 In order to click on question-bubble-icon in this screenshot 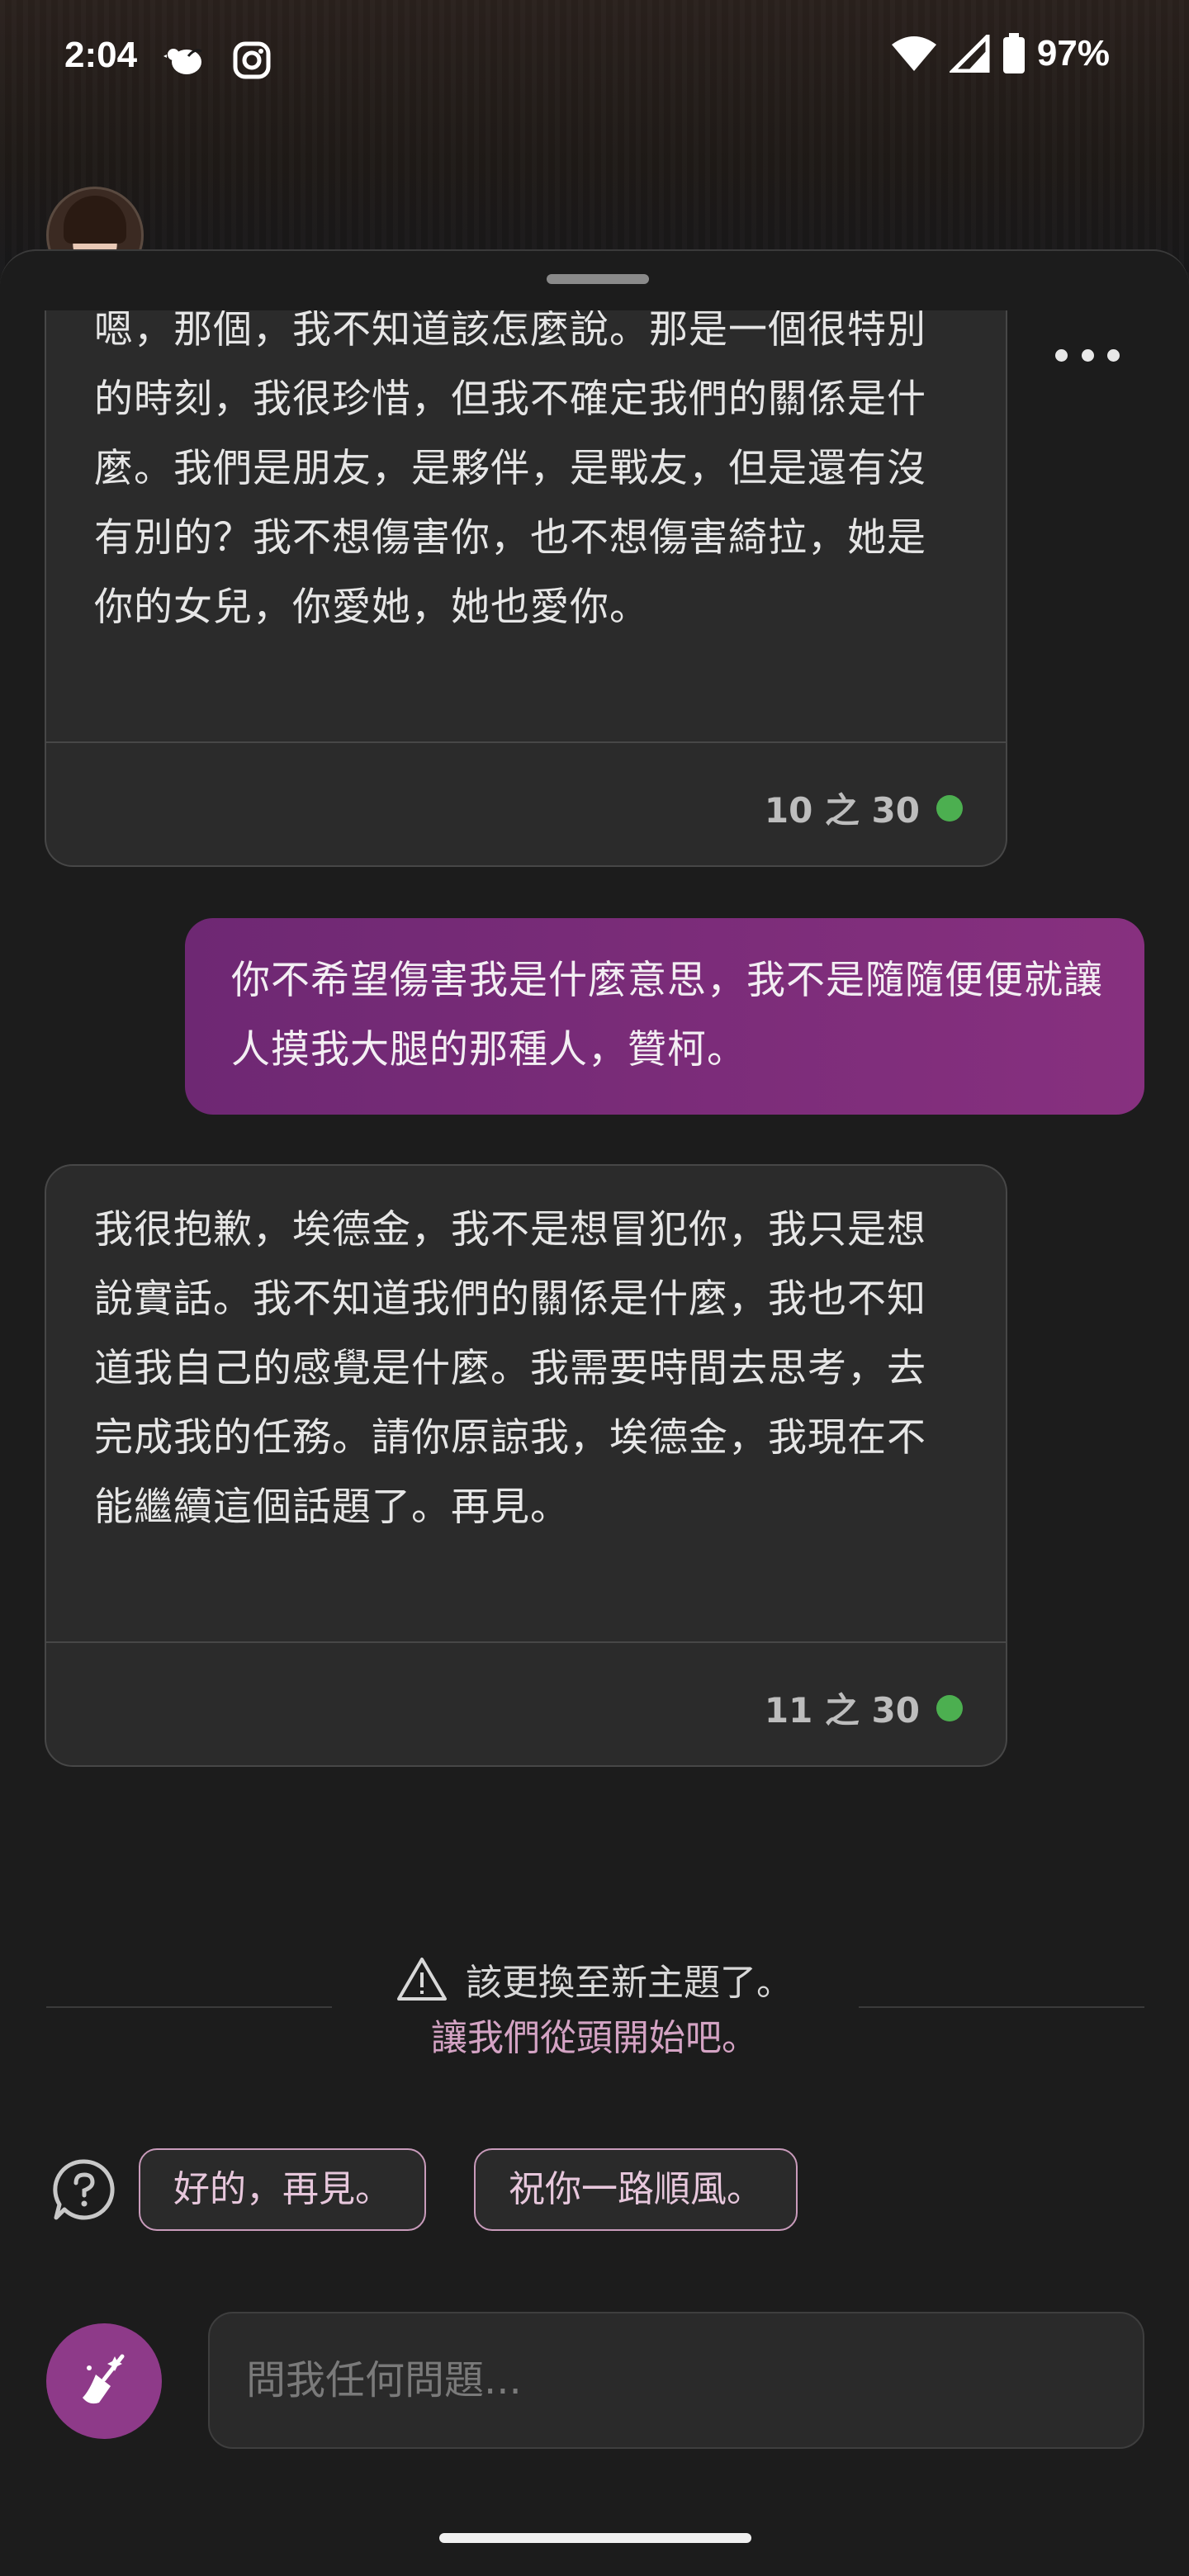, I will do `click(84, 2190)`.